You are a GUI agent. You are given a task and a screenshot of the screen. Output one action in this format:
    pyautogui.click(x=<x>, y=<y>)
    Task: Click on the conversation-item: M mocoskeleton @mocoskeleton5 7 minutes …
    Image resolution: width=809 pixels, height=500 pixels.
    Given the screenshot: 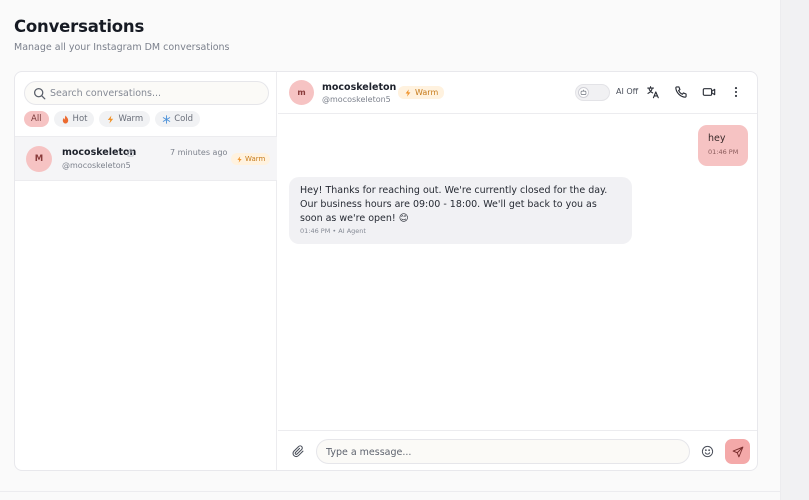 What is the action you would take?
    pyautogui.click(x=146, y=158)
    